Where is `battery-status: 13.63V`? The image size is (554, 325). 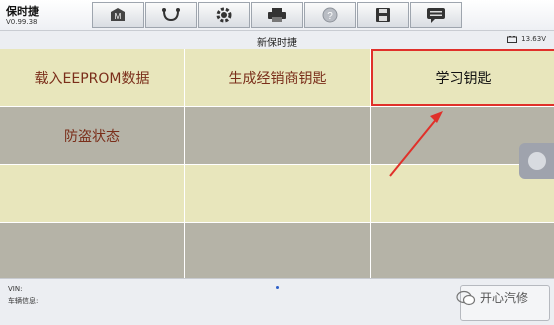
battery-status: 13.63V is located at coordinates (526, 39).